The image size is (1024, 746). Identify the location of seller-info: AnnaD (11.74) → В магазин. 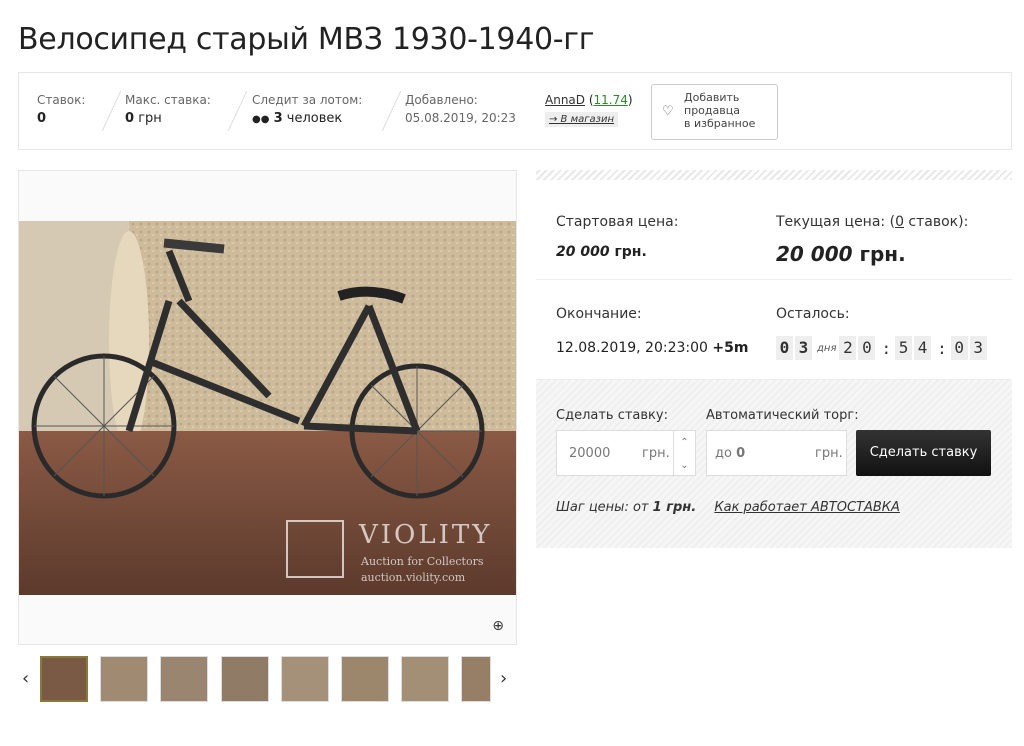
(589, 110).